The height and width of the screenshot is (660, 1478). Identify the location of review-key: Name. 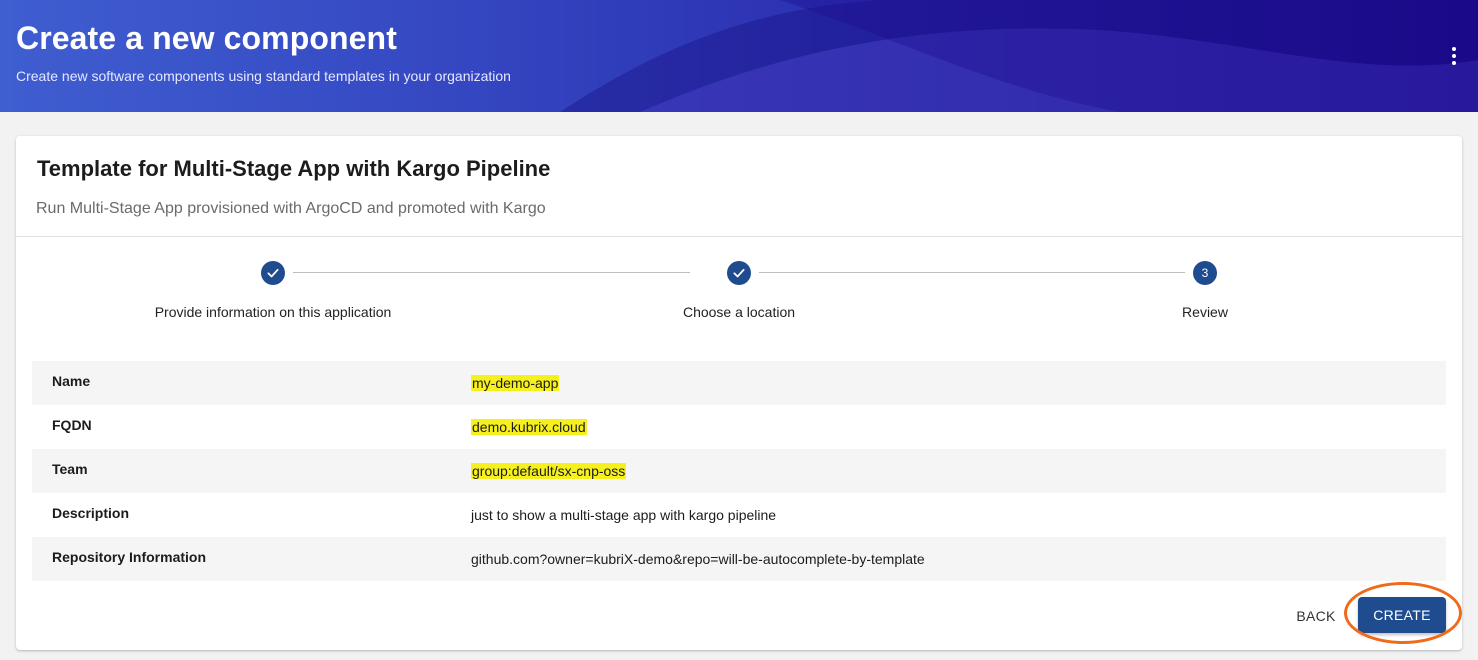
(71, 381).